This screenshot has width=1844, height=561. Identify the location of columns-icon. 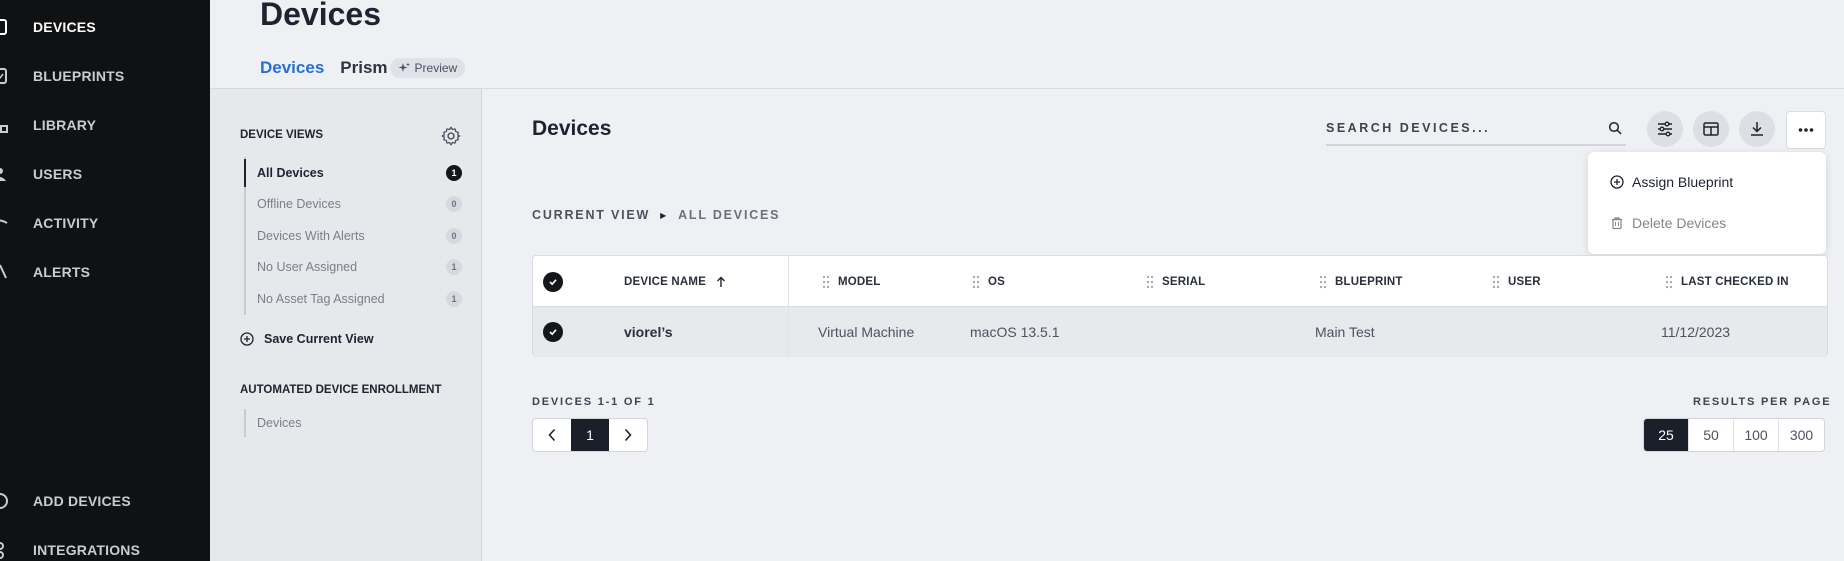
(1711, 129).